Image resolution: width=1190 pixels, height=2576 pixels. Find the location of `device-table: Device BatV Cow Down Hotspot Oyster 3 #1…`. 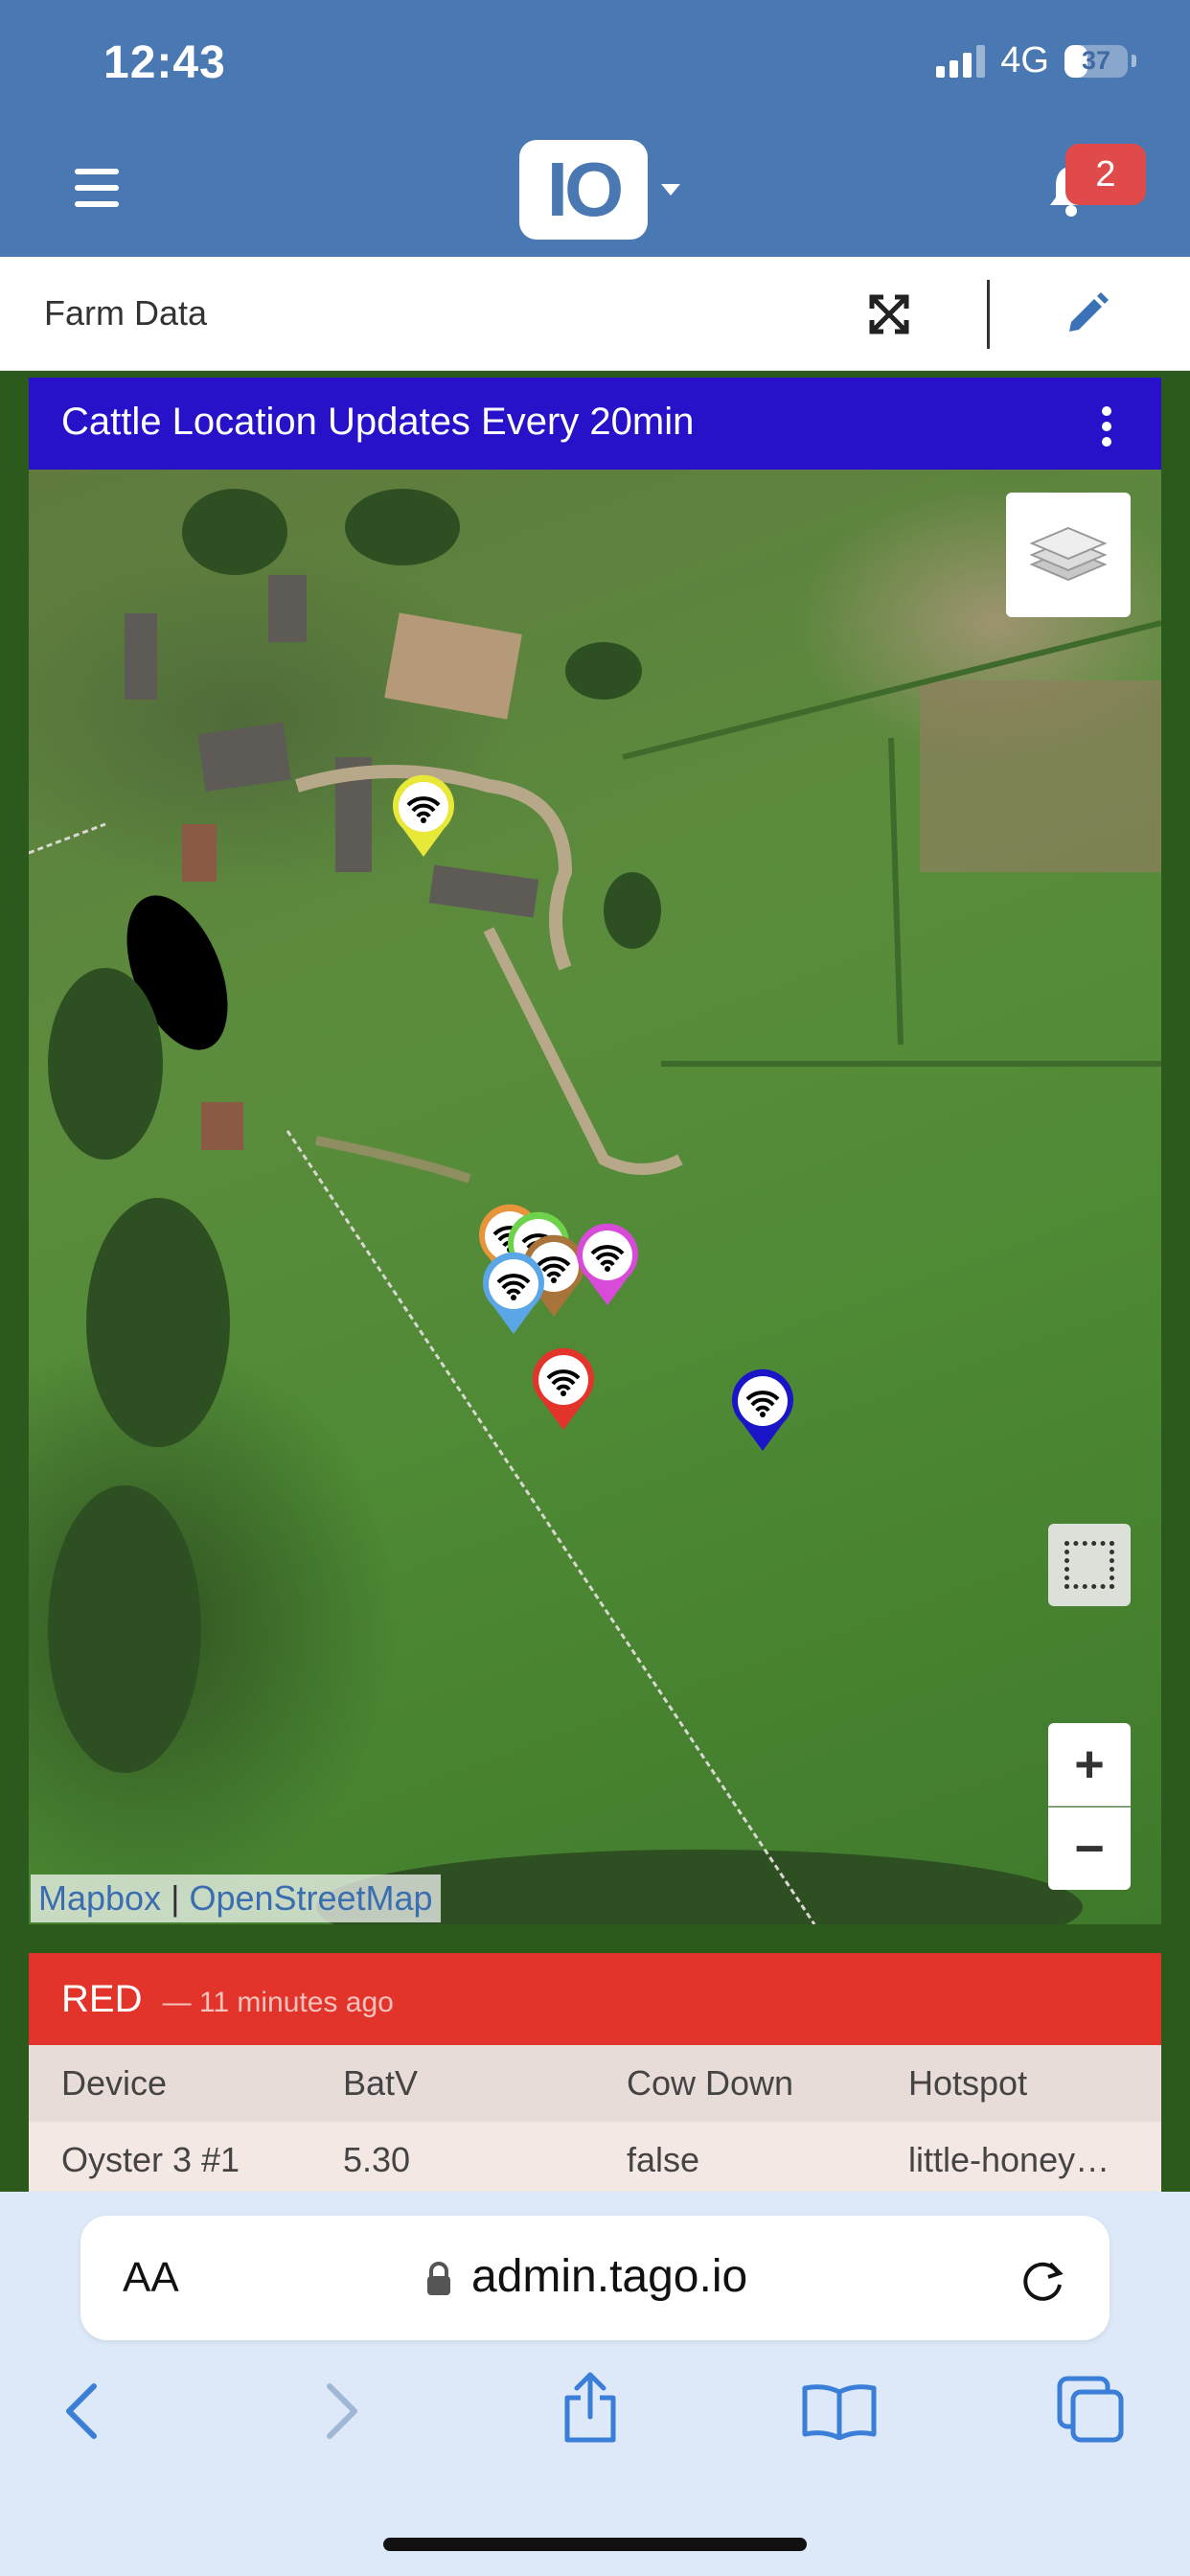

device-table: Device BatV Cow Down Hotspot Oyster 3 #1… is located at coordinates (595, 2119).